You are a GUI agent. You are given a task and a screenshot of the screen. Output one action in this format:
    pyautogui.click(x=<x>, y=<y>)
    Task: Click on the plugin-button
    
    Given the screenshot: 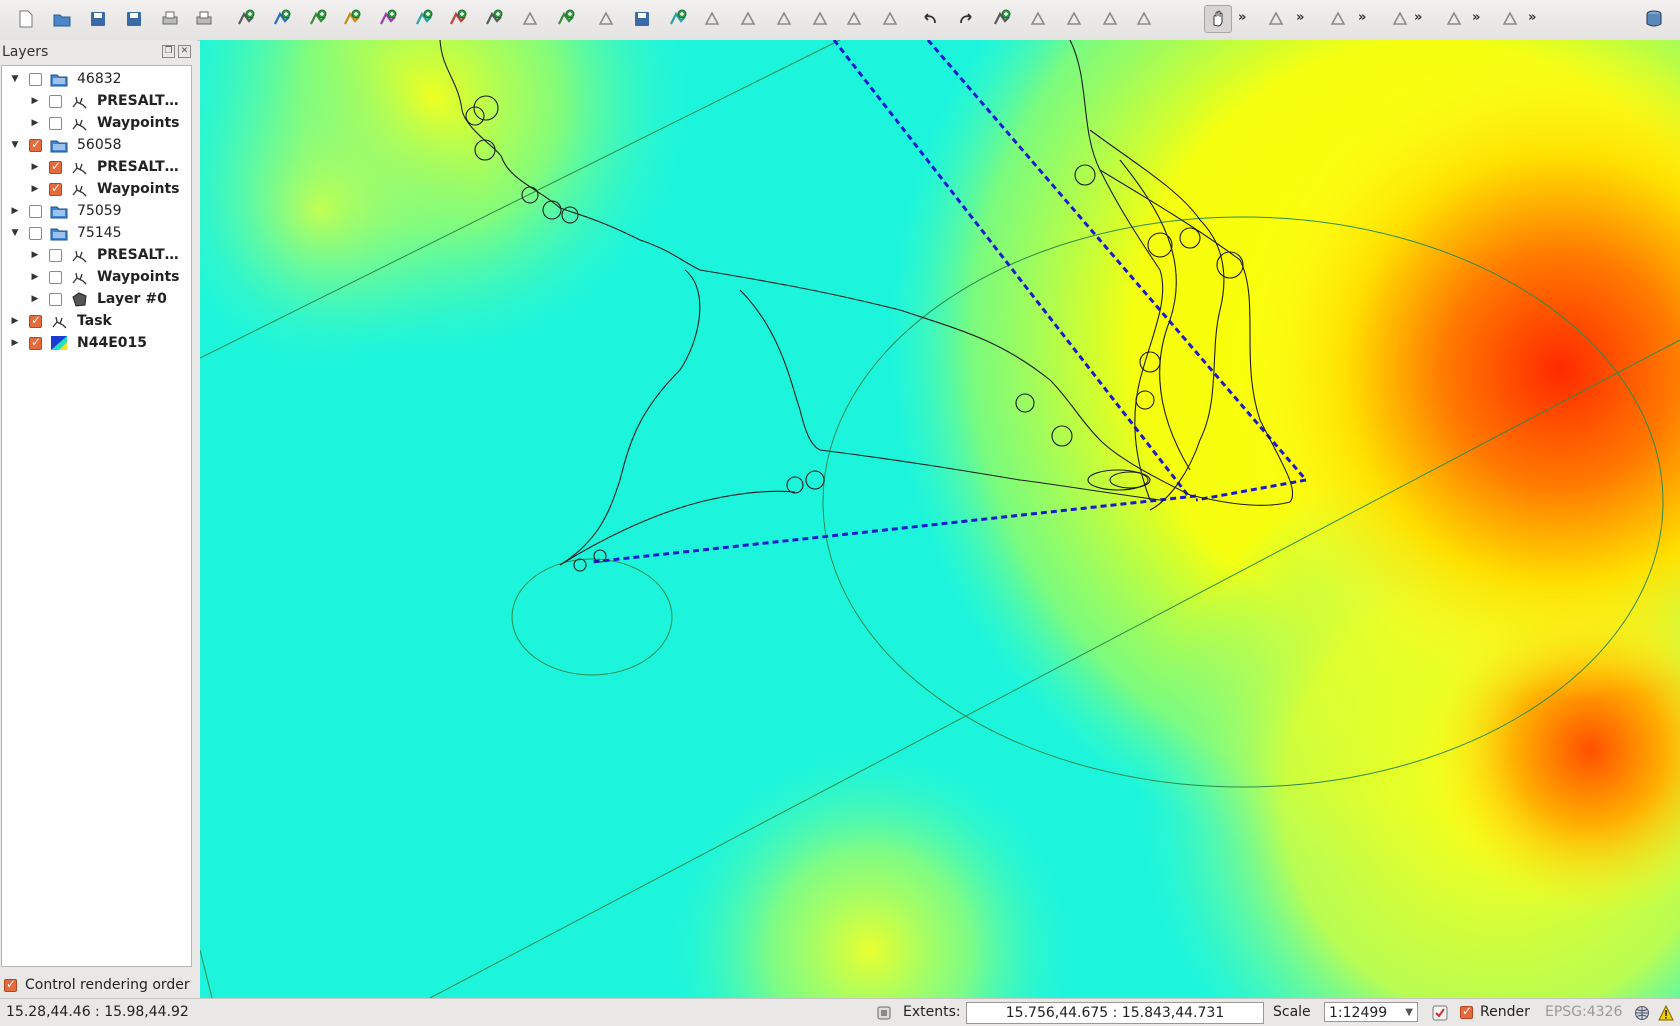 What is the action you would take?
    pyautogui.click(x=1510, y=19)
    